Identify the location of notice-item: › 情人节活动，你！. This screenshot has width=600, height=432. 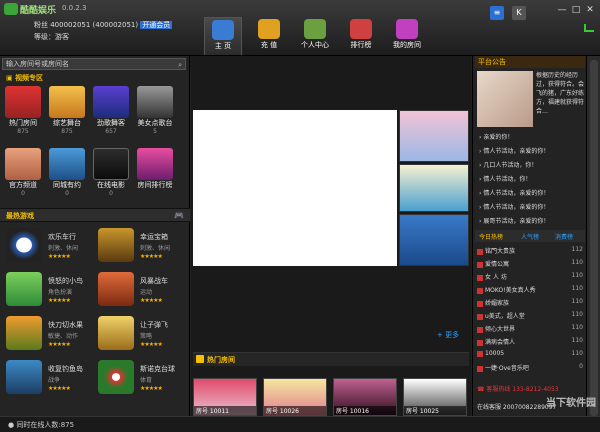
(505, 178).